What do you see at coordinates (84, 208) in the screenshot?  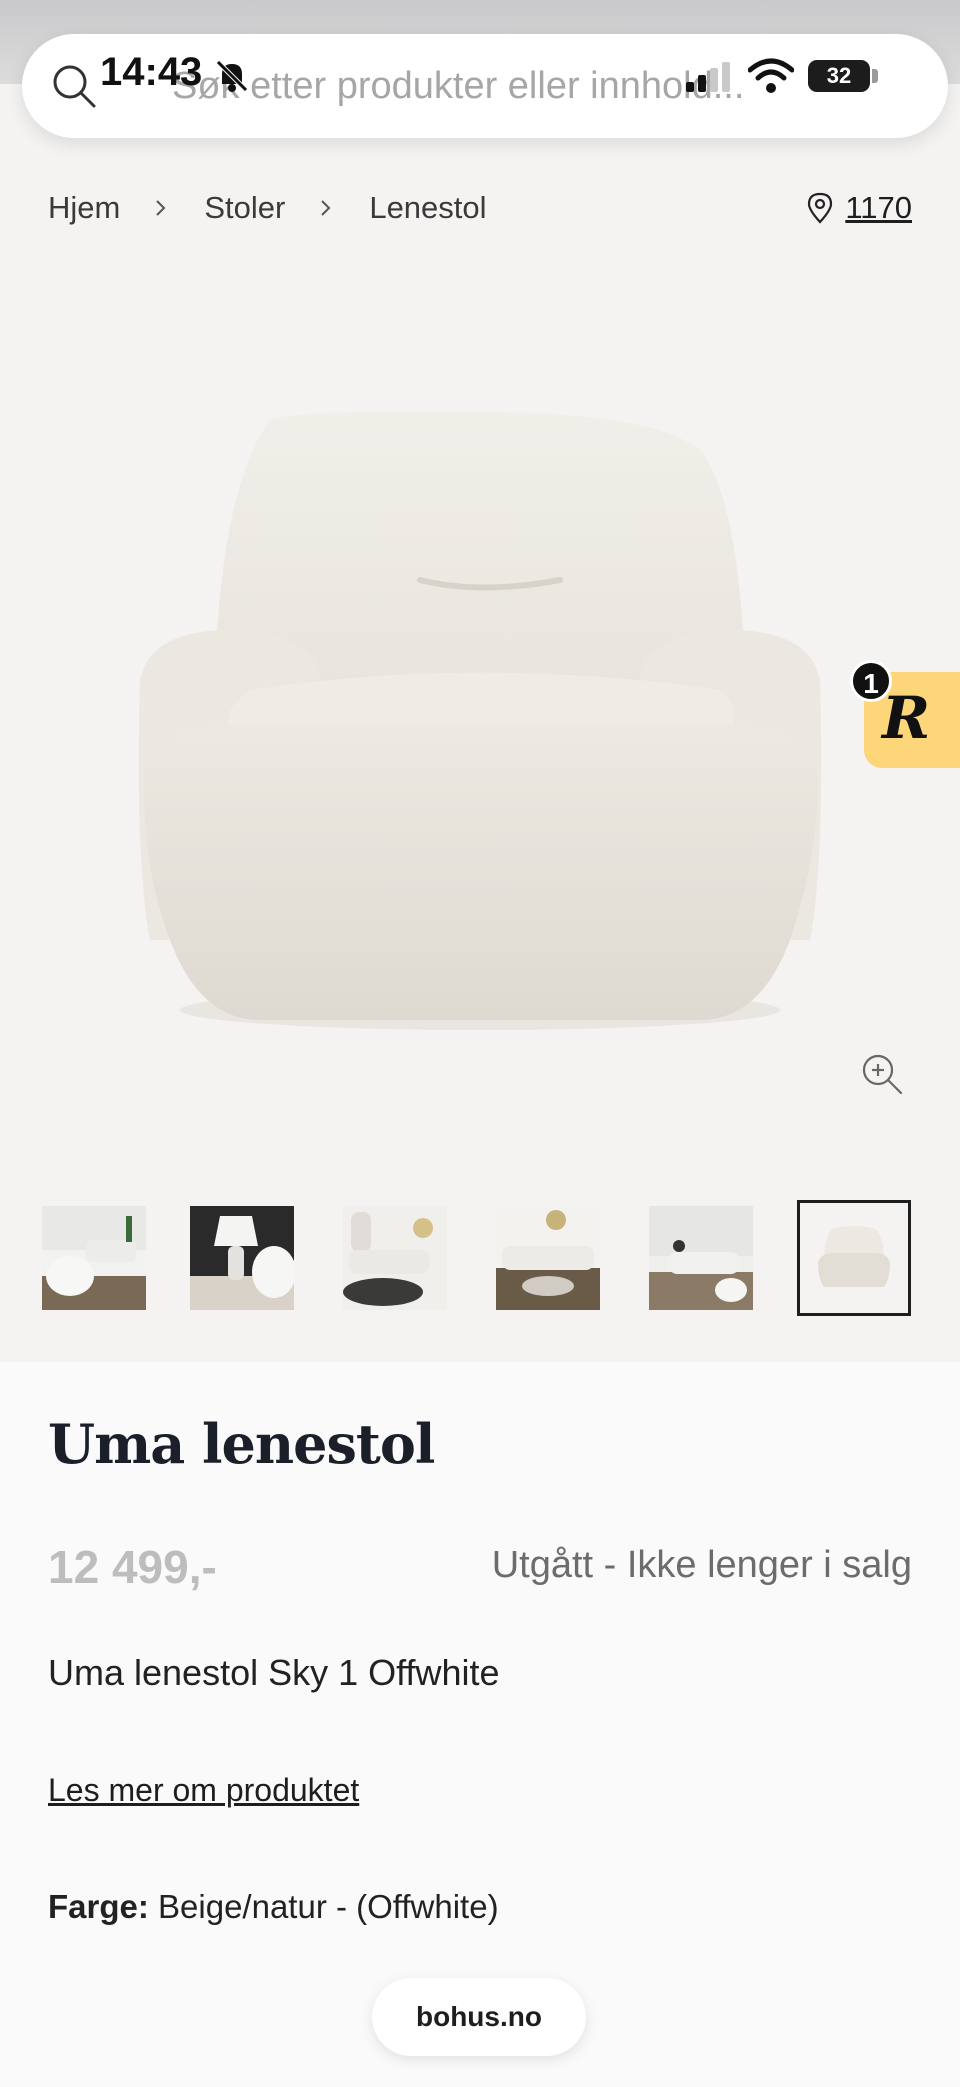 I see `breadcrumb-home: Hjem` at bounding box center [84, 208].